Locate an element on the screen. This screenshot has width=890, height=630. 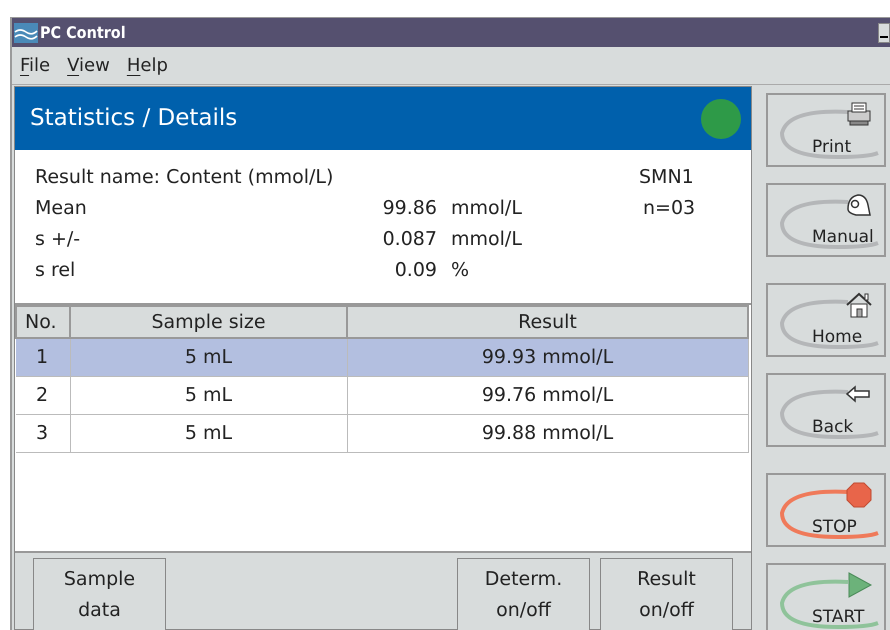
action-button: Result on/off is located at coordinates (666, 594).